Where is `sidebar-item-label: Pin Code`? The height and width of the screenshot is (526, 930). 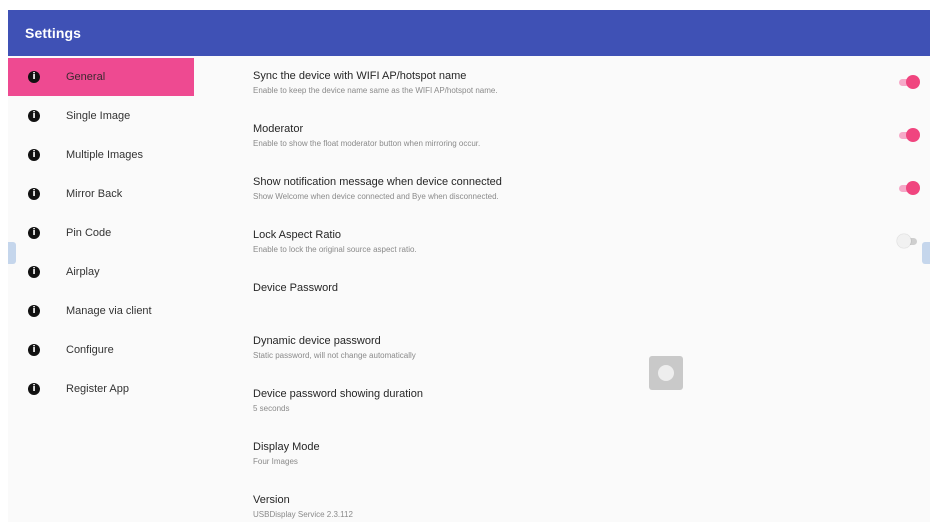 sidebar-item-label: Pin Code is located at coordinates (89, 232).